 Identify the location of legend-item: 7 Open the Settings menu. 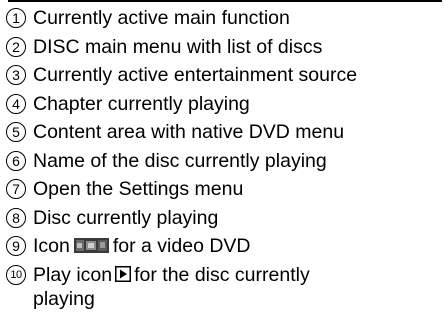
(225, 191).